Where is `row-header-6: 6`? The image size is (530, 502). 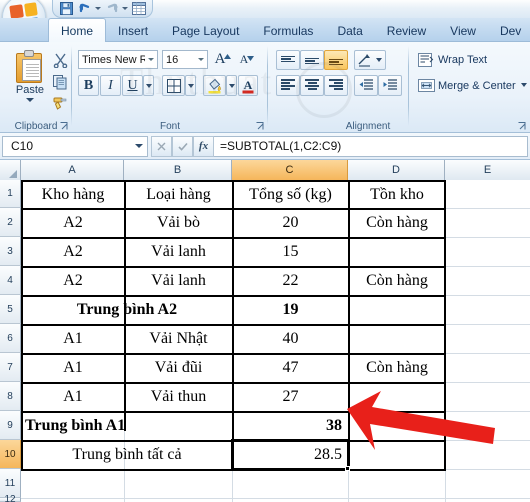 row-header-6: 6 is located at coordinates (10, 338).